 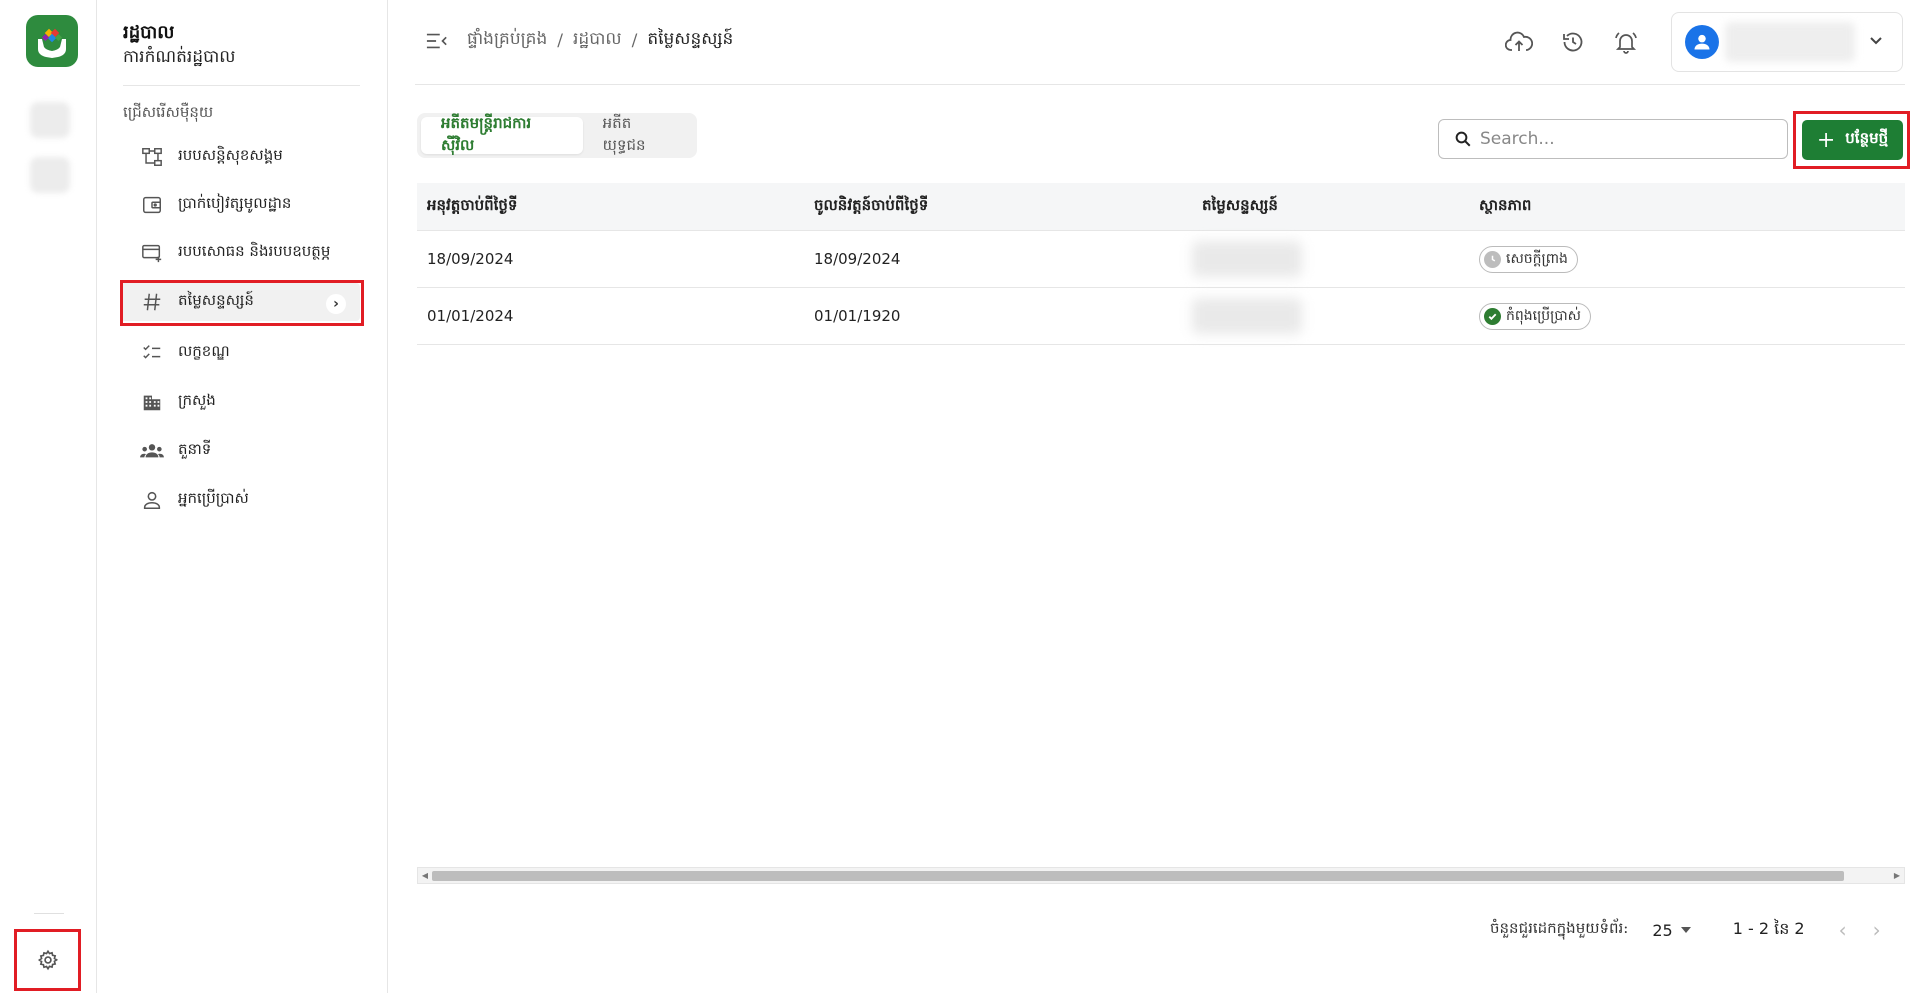 What do you see at coordinates (1768, 928) in the screenshot?
I see `pagination-range: 1 - 2 នៃ 2` at bounding box center [1768, 928].